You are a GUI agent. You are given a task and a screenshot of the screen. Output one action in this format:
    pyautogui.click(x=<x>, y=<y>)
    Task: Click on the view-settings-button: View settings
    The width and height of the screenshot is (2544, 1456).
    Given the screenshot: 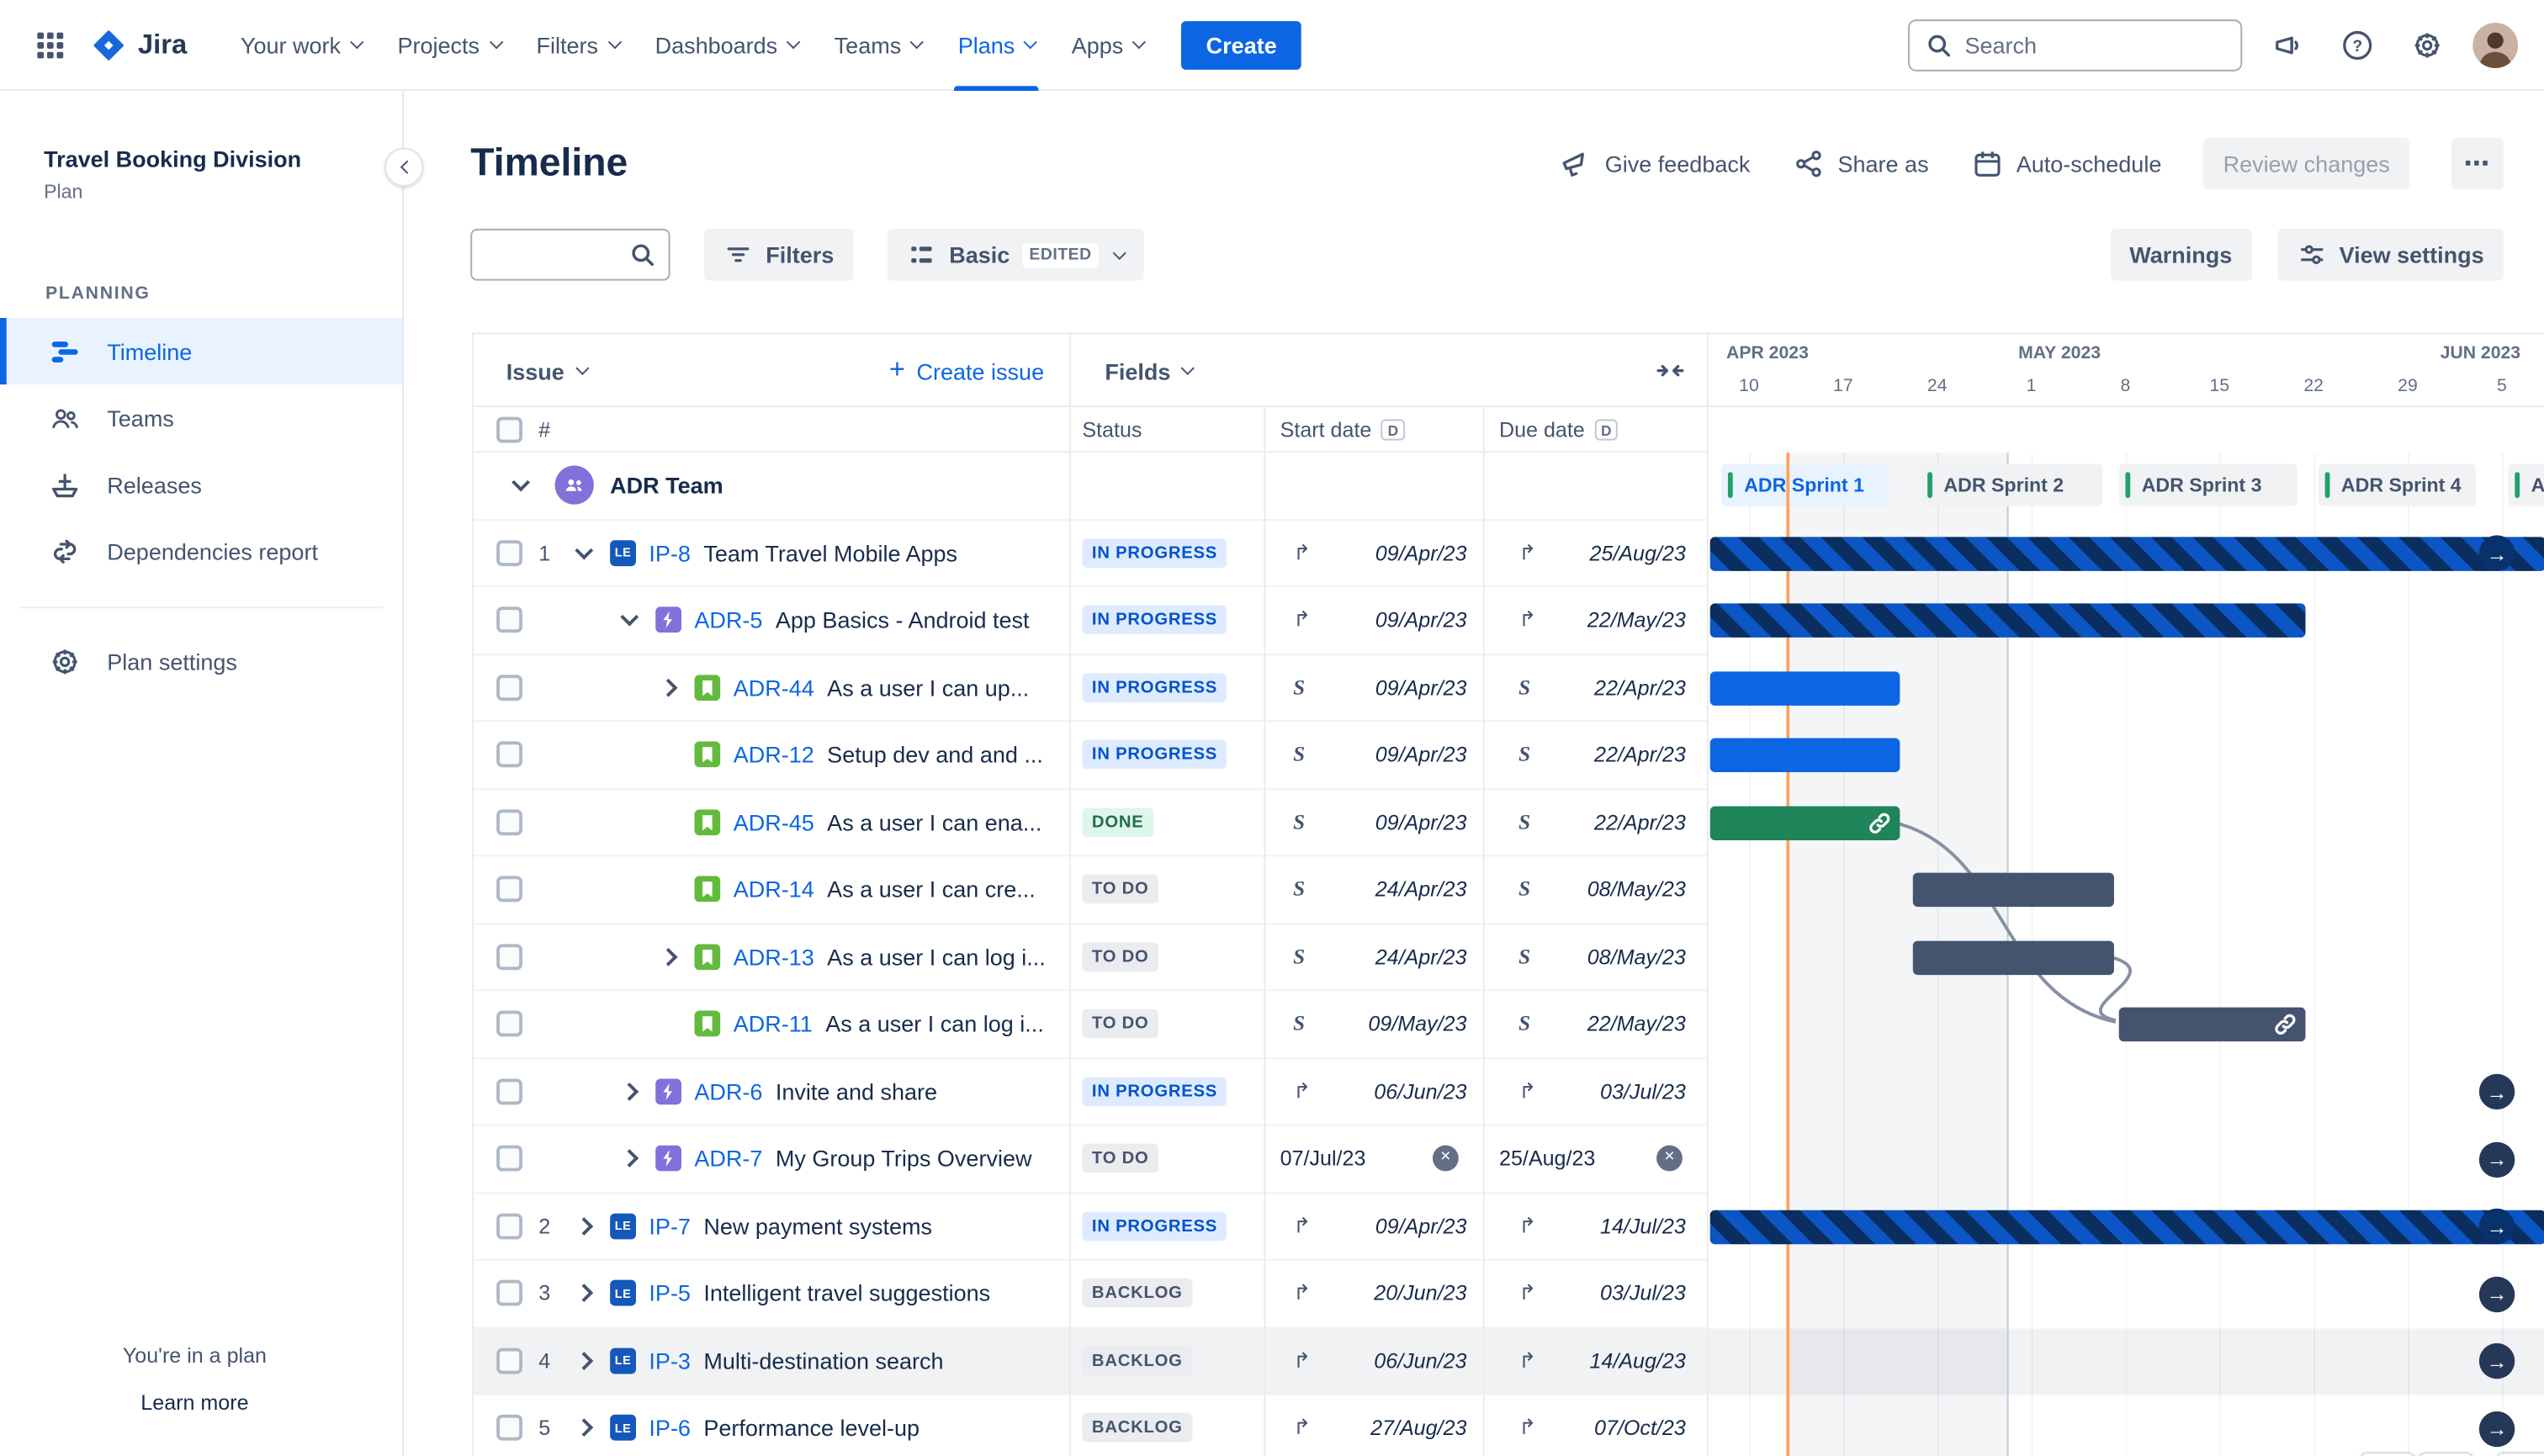 What is the action you would take?
    pyautogui.click(x=2390, y=254)
    